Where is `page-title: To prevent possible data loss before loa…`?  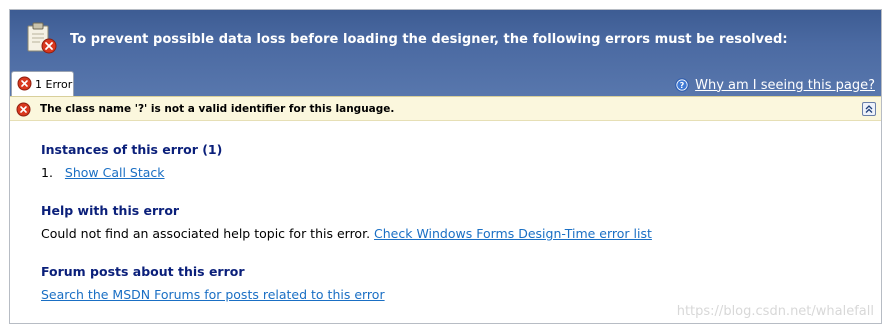 page-title: To prevent possible data loss before loa… is located at coordinates (429, 39).